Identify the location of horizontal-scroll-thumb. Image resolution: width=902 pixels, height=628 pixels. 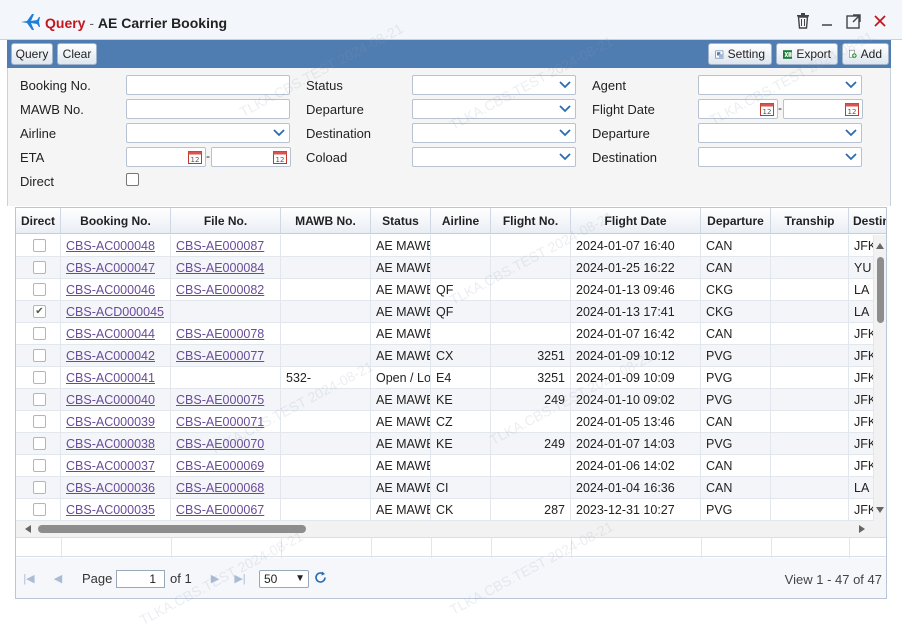
(172, 529).